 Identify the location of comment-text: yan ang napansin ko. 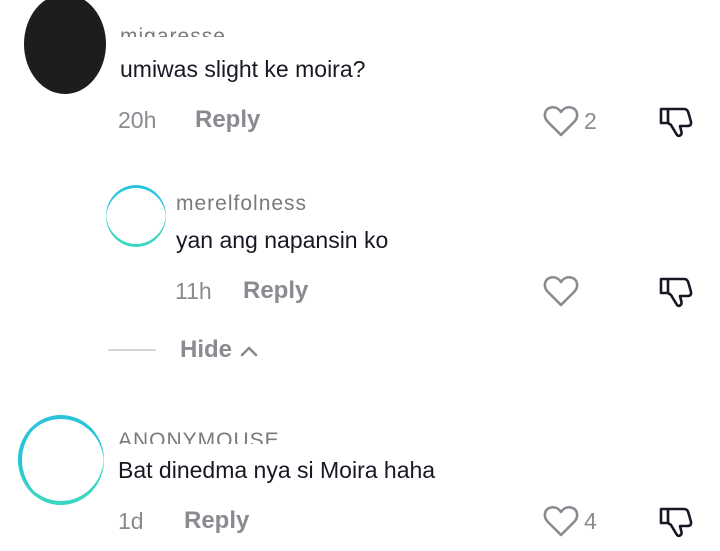
(282, 240).